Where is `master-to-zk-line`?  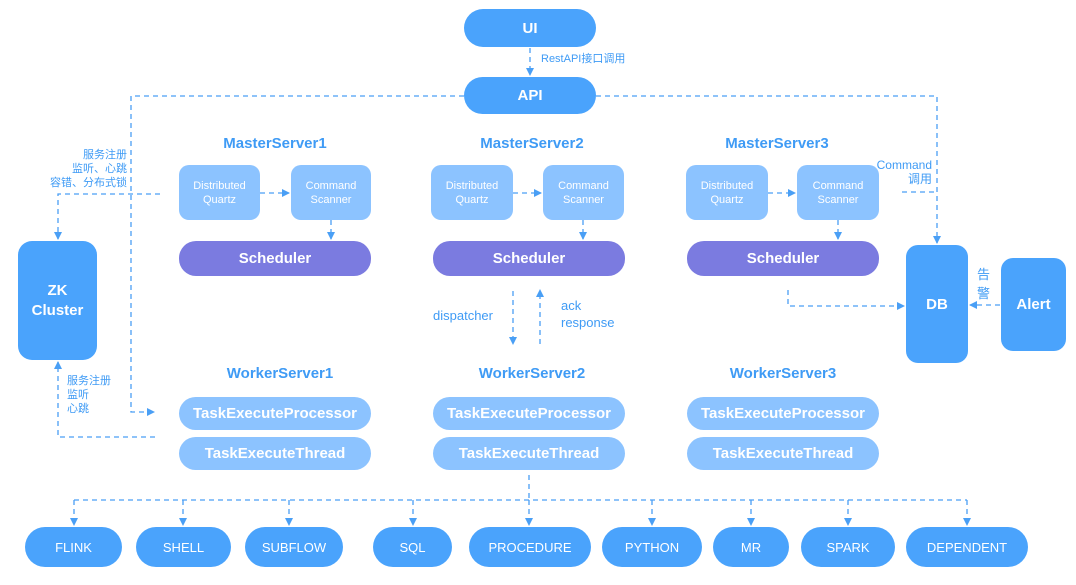 master-to-zk-line is located at coordinates (107, 216).